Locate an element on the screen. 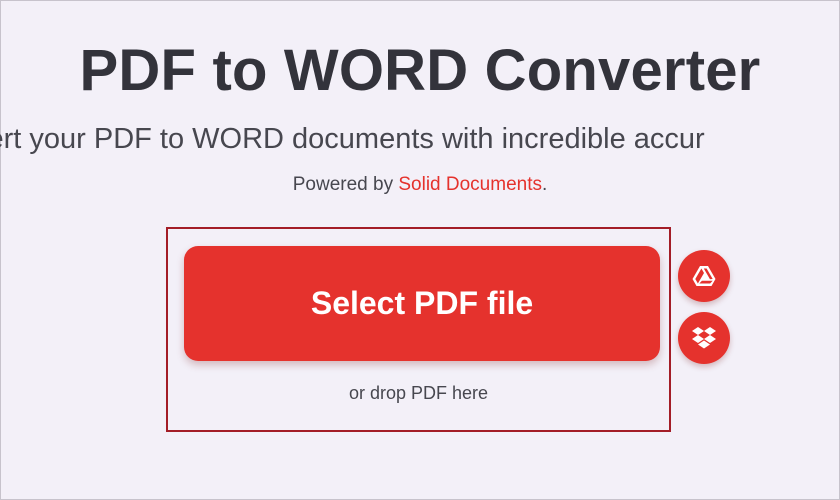 Image resolution: width=840 pixels, height=500 pixels. powered-by-line: Powered by Solid Documents. is located at coordinates (420, 185).